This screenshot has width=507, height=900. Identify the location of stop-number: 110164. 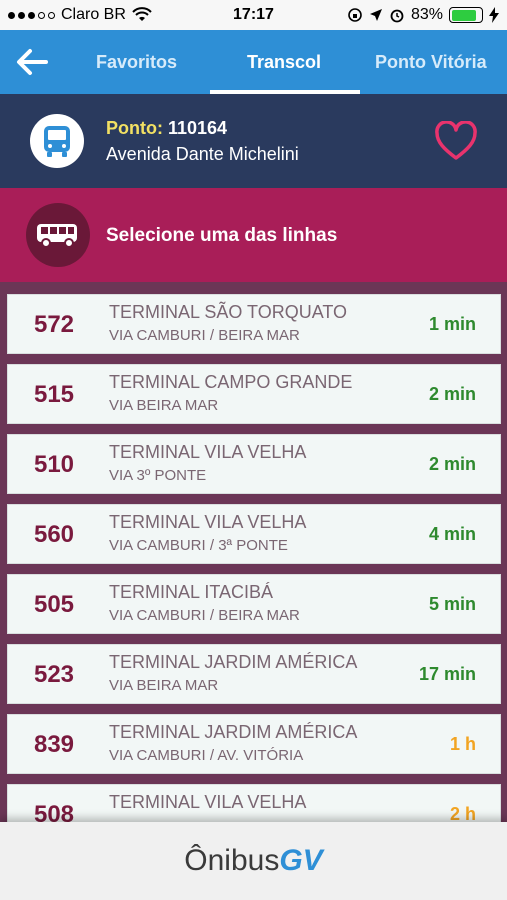
(198, 128).